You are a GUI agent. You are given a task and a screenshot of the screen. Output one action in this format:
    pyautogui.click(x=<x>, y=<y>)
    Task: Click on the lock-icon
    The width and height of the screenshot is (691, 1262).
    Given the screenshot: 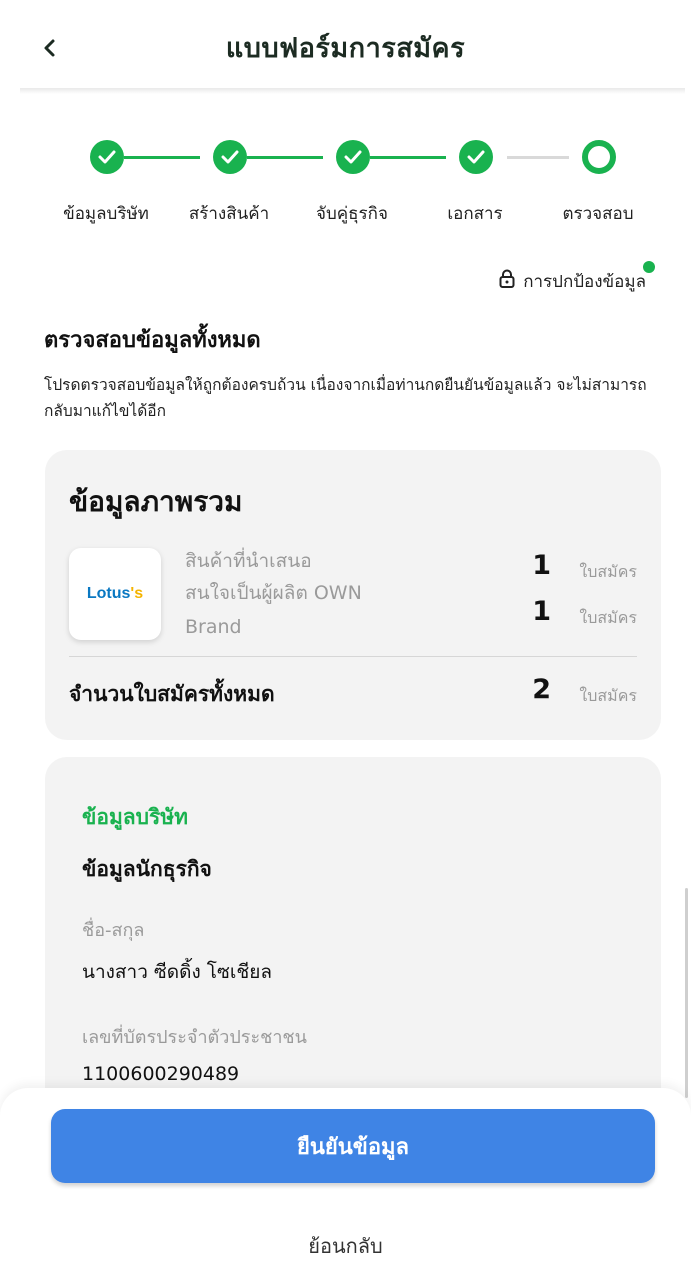 What is the action you would take?
    pyautogui.click(x=507, y=281)
    